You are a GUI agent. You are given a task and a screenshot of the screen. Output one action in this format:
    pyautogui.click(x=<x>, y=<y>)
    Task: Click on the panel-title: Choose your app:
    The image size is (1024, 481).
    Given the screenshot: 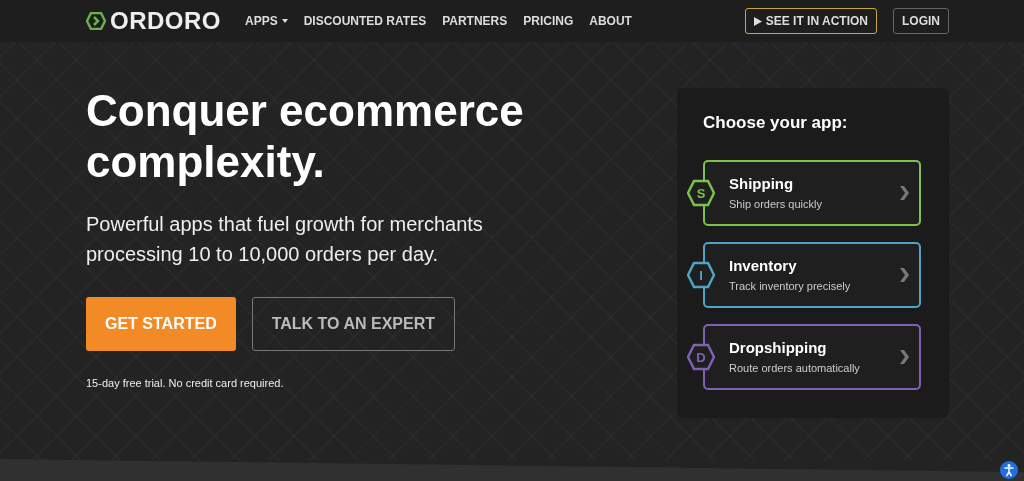 What is the action you would take?
    pyautogui.click(x=776, y=123)
    